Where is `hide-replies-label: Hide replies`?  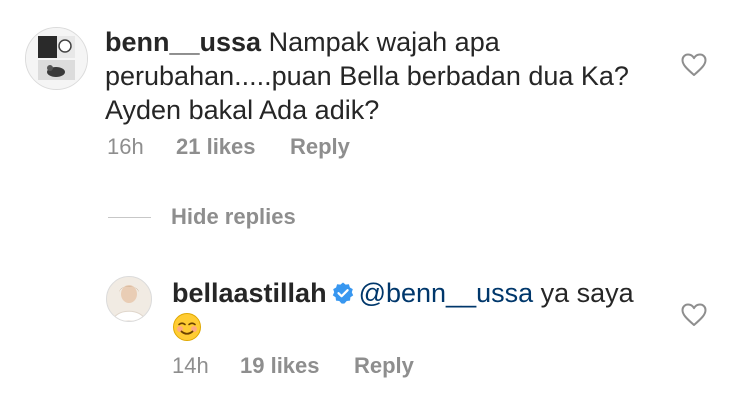
hide-replies-label: Hide replies is located at coordinates (233, 217).